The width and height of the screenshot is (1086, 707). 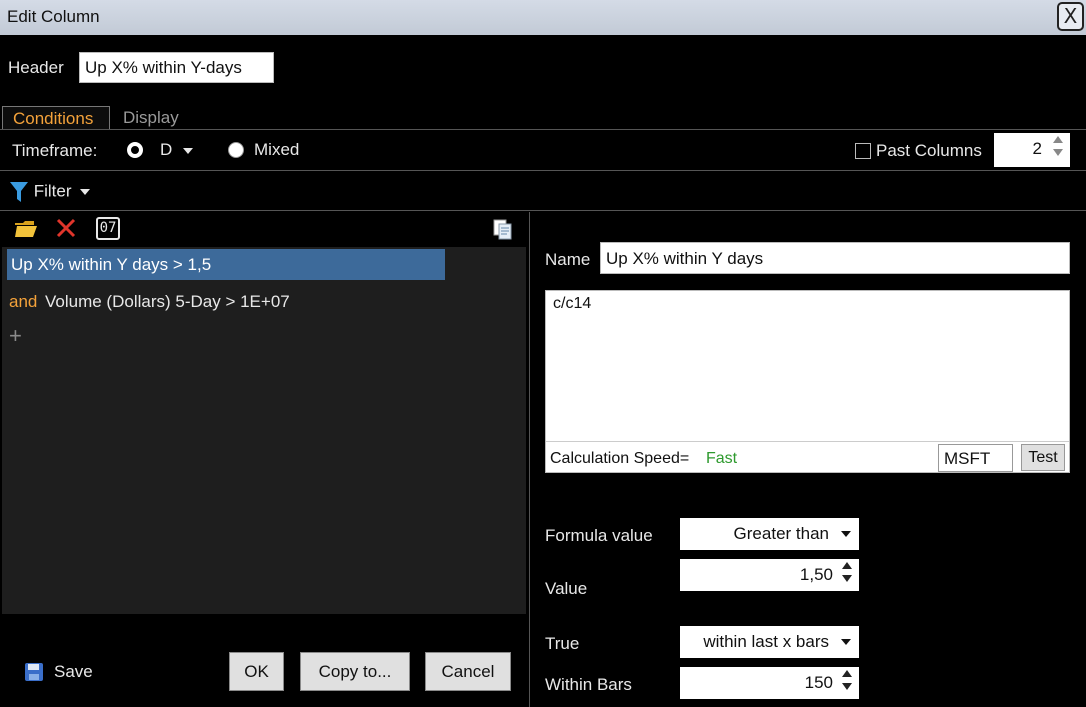 What do you see at coordinates (572, 303) in the screenshot?
I see `formula-text: c/c14` at bounding box center [572, 303].